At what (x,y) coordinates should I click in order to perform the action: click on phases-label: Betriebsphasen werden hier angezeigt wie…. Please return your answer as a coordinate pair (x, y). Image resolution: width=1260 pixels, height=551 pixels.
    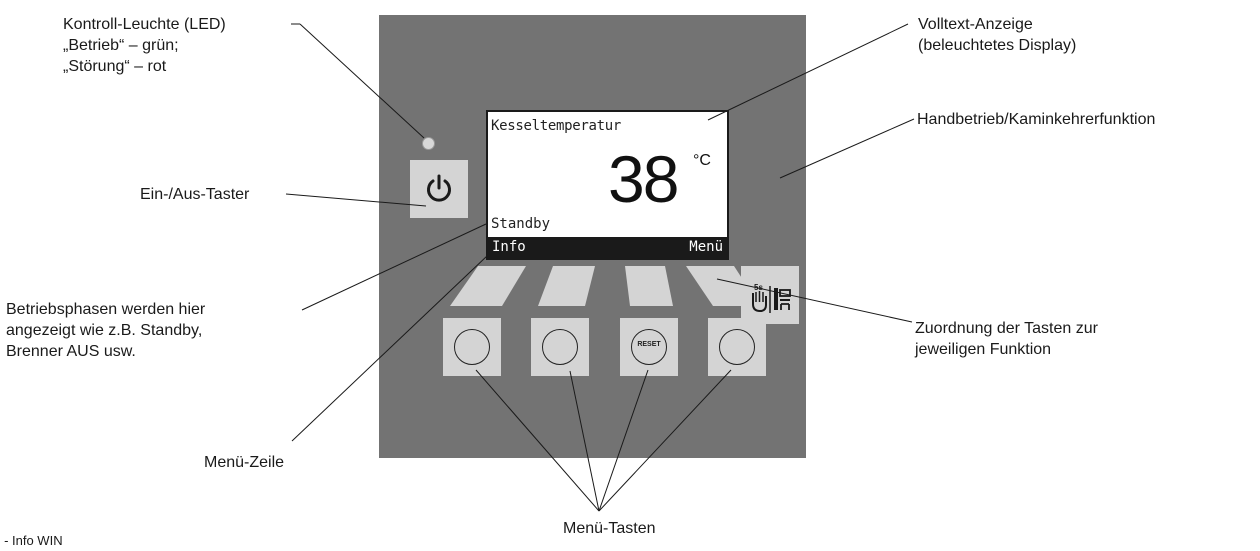
    Looking at the image, I should click on (105, 330).